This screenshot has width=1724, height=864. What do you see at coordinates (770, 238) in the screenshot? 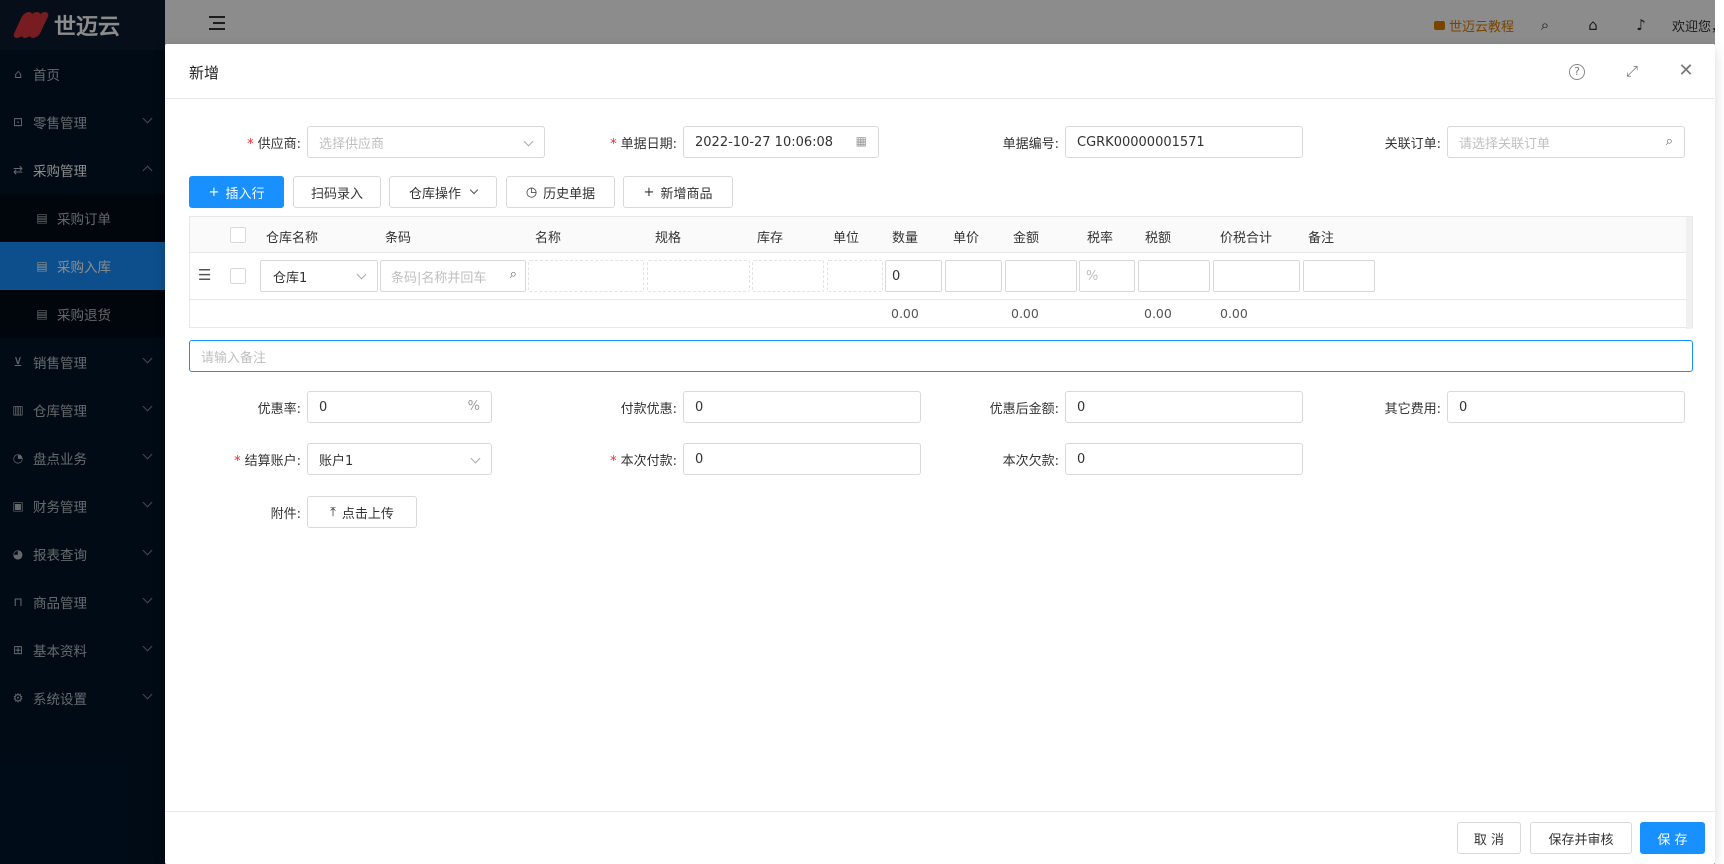
I see `col-stock: 库存` at bounding box center [770, 238].